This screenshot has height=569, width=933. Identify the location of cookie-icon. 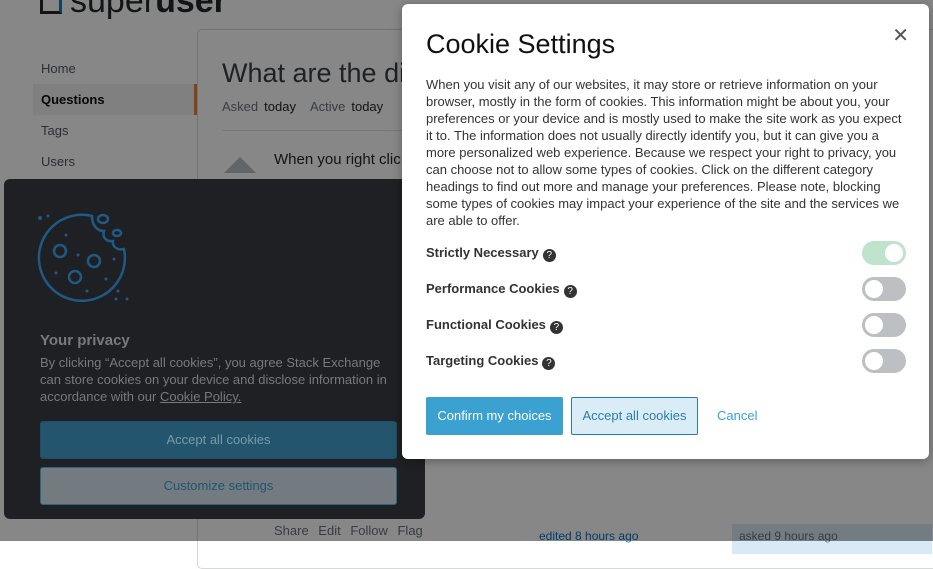
(83, 258).